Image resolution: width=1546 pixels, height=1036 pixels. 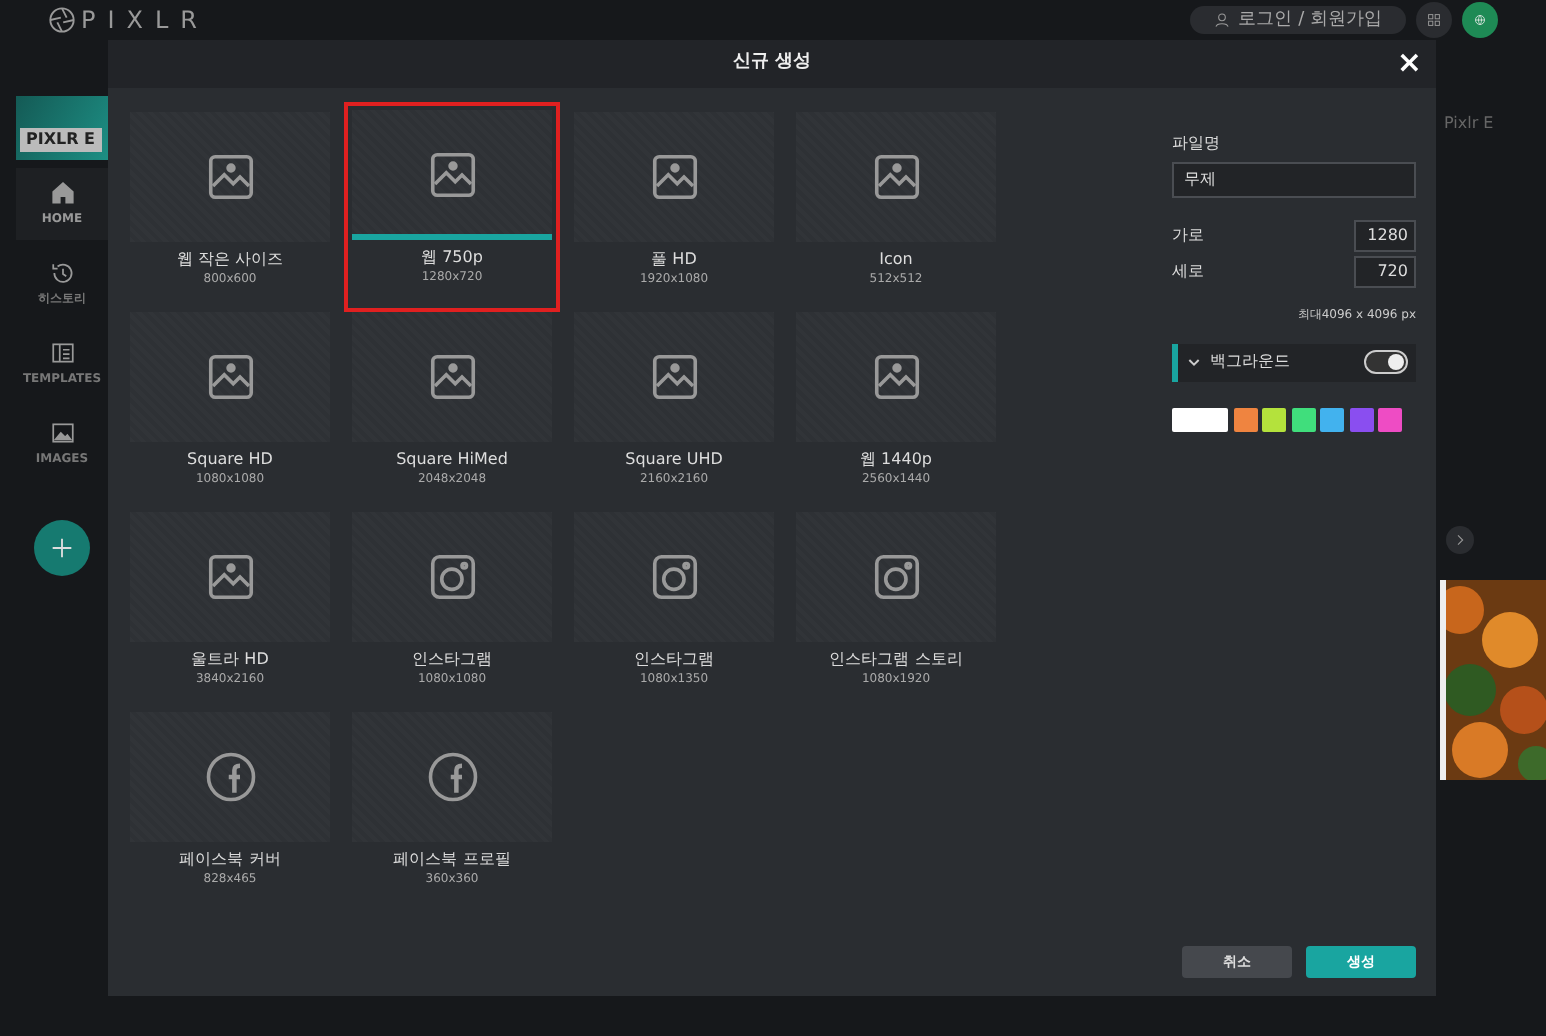 What do you see at coordinates (452, 860) in the screenshot?
I see `preset-name: 페이스북 프로필` at bounding box center [452, 860].